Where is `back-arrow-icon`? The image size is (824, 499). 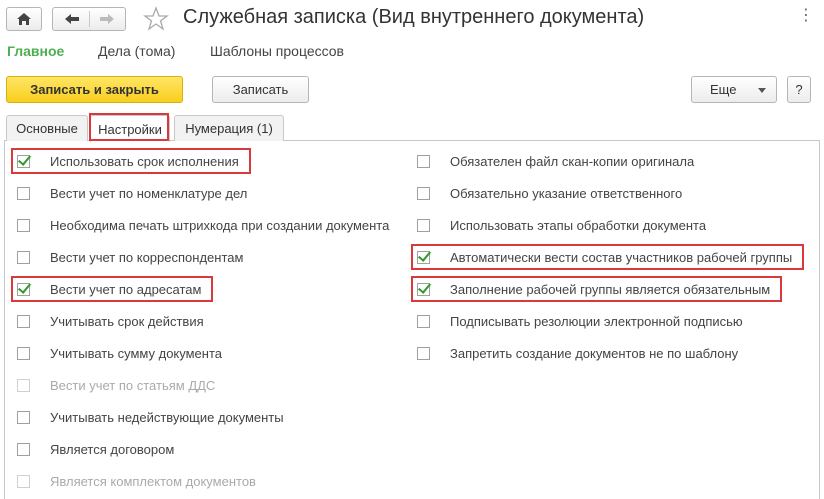 back-arrow-icon is located at coordinates (71, 19).